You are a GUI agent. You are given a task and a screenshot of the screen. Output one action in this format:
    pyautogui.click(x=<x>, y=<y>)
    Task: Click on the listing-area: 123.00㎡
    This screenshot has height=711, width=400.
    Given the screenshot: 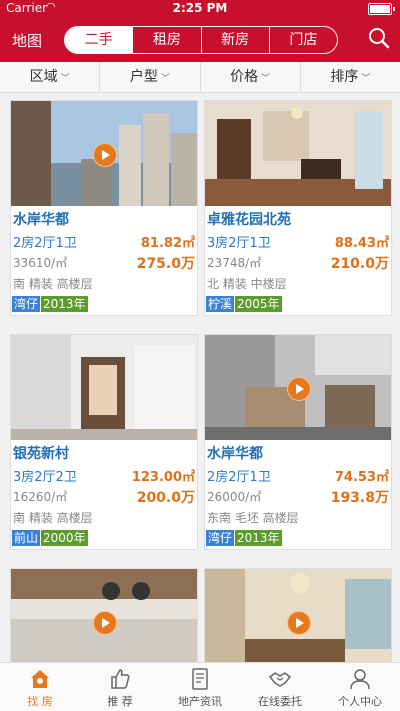 What is the action you would take?
    pyautogui.click(x=163, y=477)
    